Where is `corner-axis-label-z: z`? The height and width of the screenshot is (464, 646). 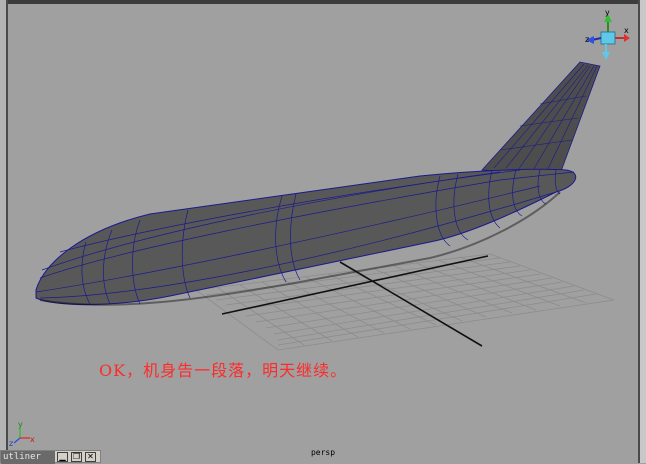
corner-axis-label-z: z is located at coordinates (11, 443).